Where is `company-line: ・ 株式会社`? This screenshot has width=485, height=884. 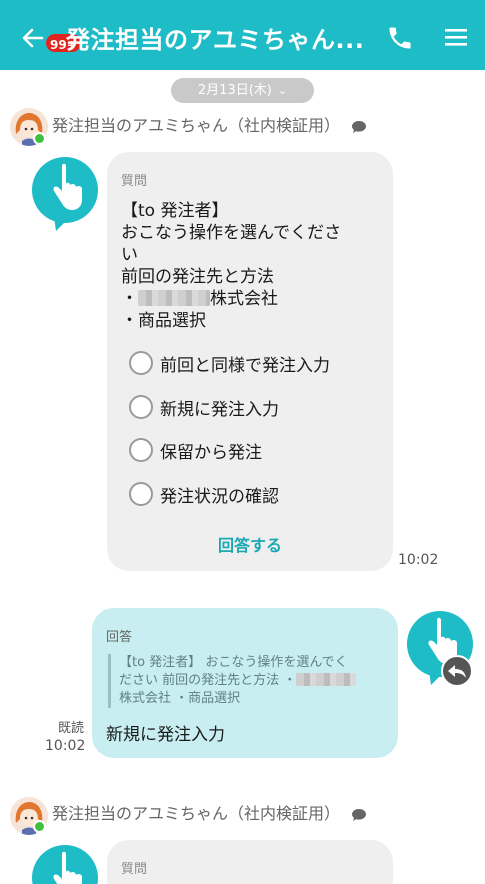 company-line: ・ 株式会社 is located at coordinates (251, 299).